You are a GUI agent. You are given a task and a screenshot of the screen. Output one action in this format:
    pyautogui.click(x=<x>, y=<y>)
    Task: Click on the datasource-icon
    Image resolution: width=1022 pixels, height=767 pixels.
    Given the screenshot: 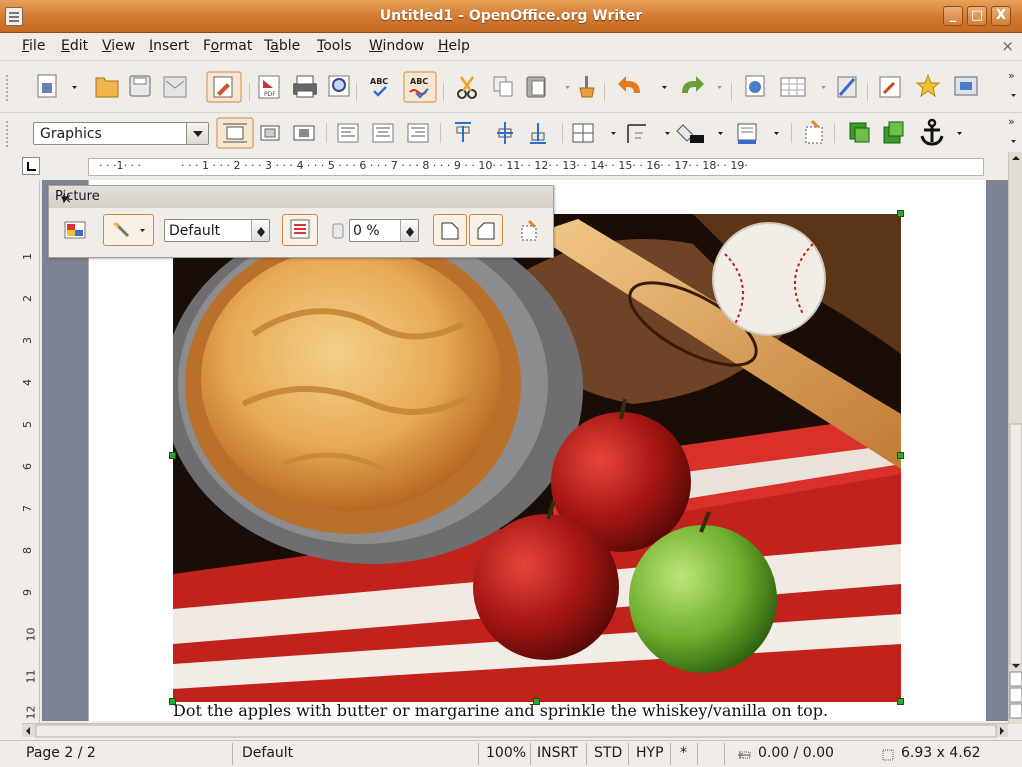 What is the action you would take?
    pyautogui.click(x=966, y=86)
    